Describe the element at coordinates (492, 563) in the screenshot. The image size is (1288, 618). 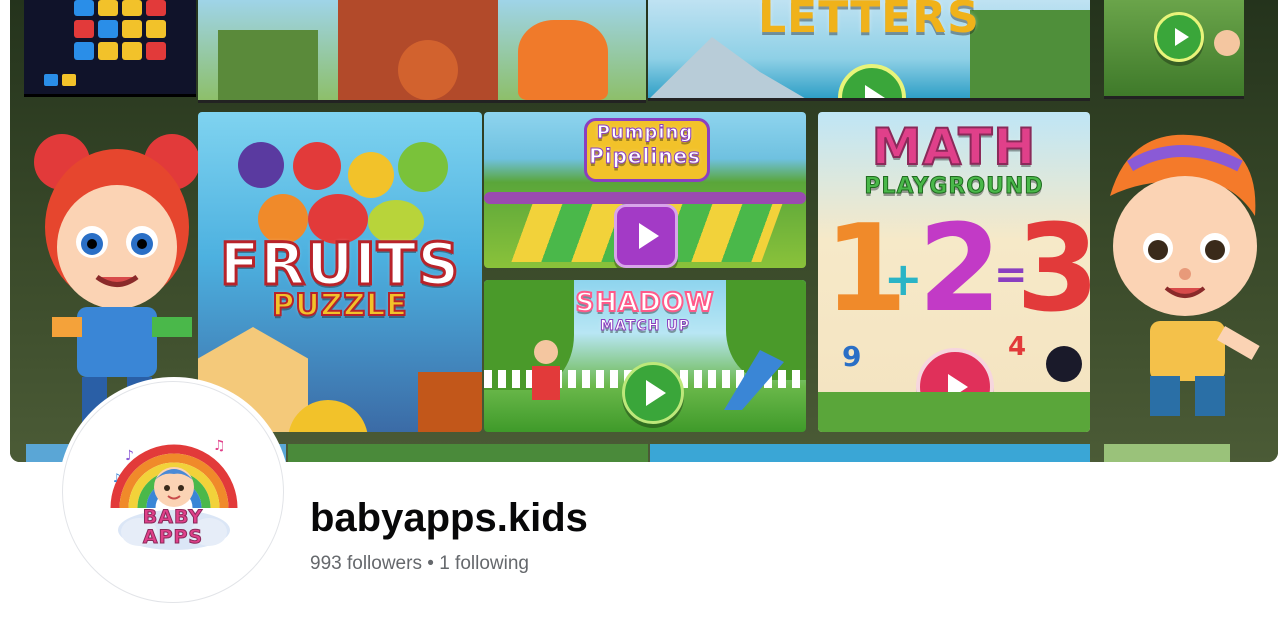
I see `following-label: following` at that location.